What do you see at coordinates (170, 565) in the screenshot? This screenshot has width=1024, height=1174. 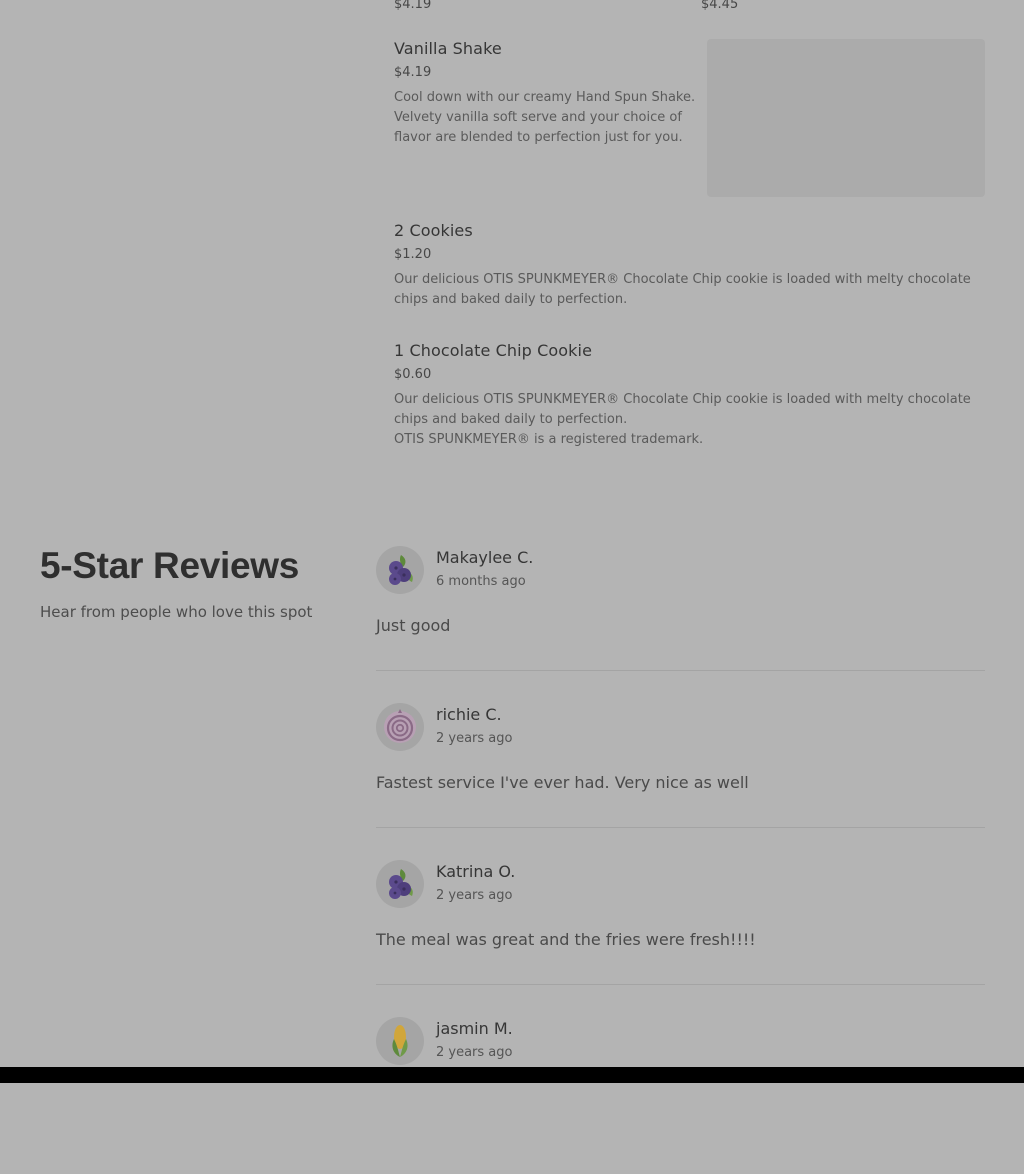 I see `reviews-title: 5-Star Reviews` at bounding box center [170, 565].